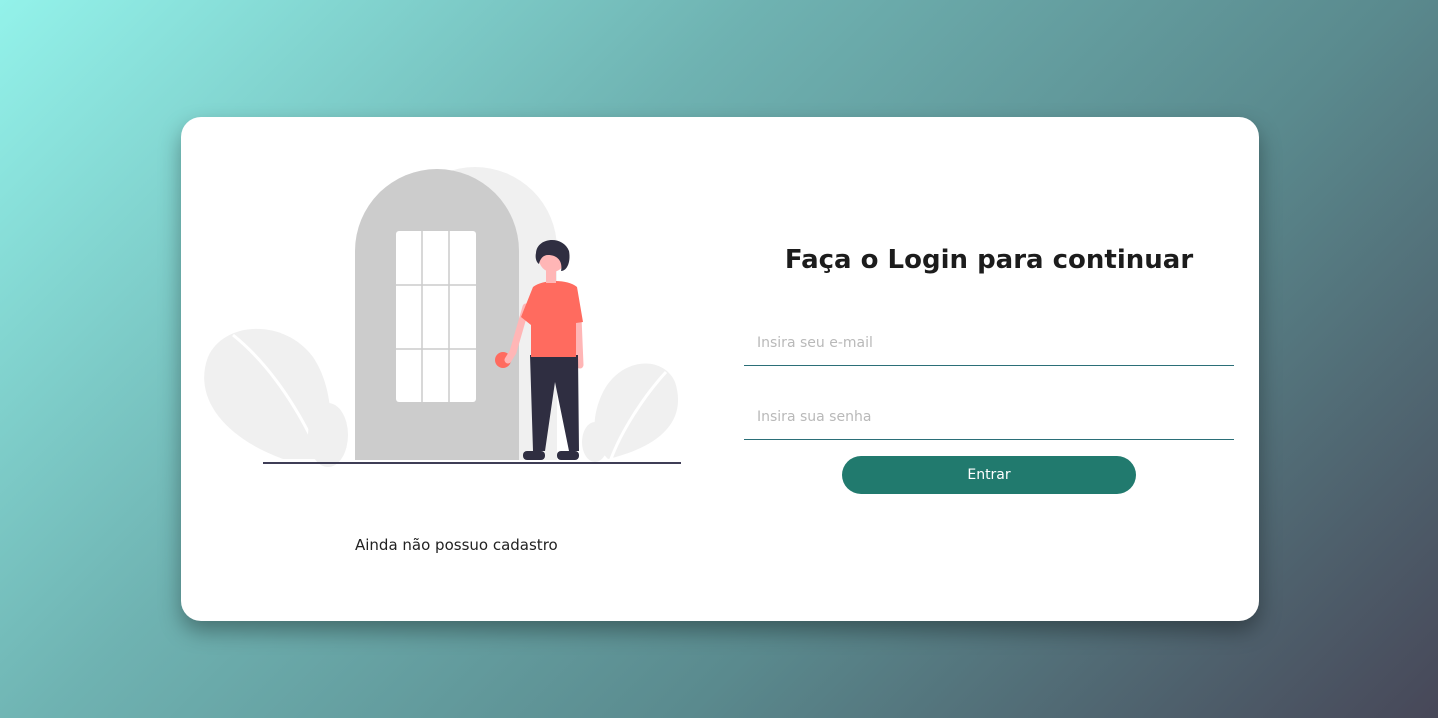  Describe the element at coordinates (436, 316) in the screenshot. I see `door-window` at that location.